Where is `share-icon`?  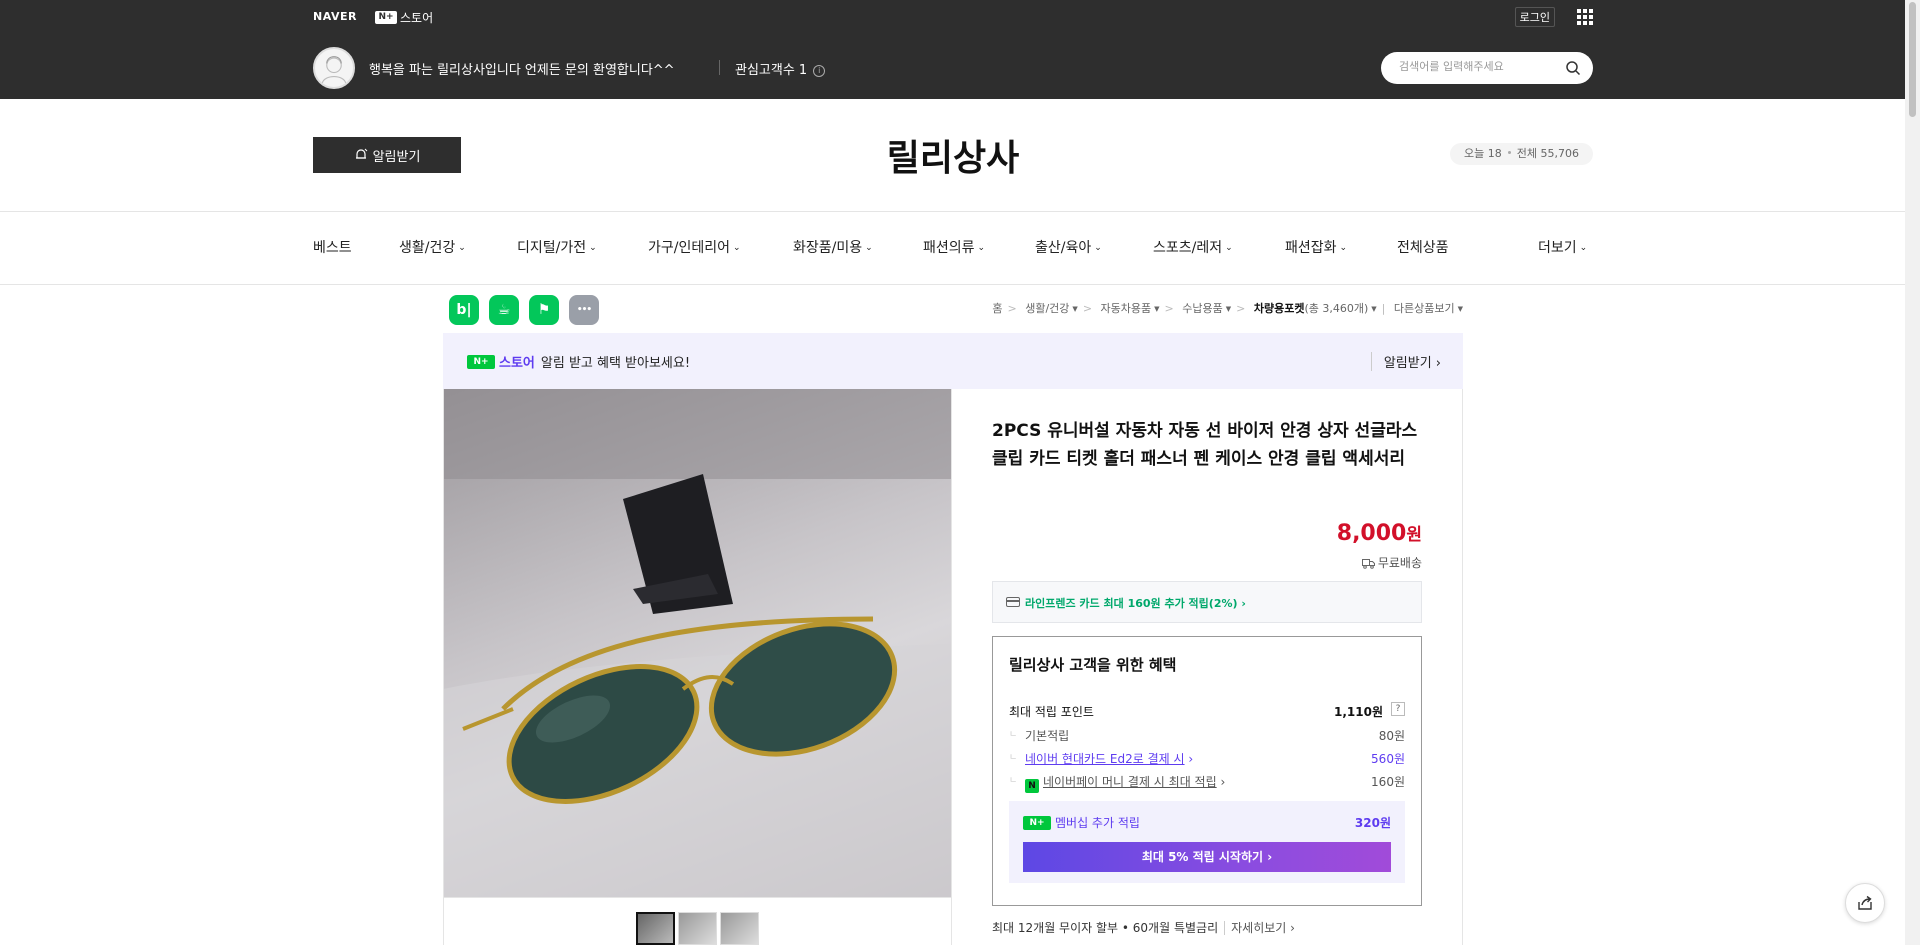 share-icon is located at coordinates (1865, 902).